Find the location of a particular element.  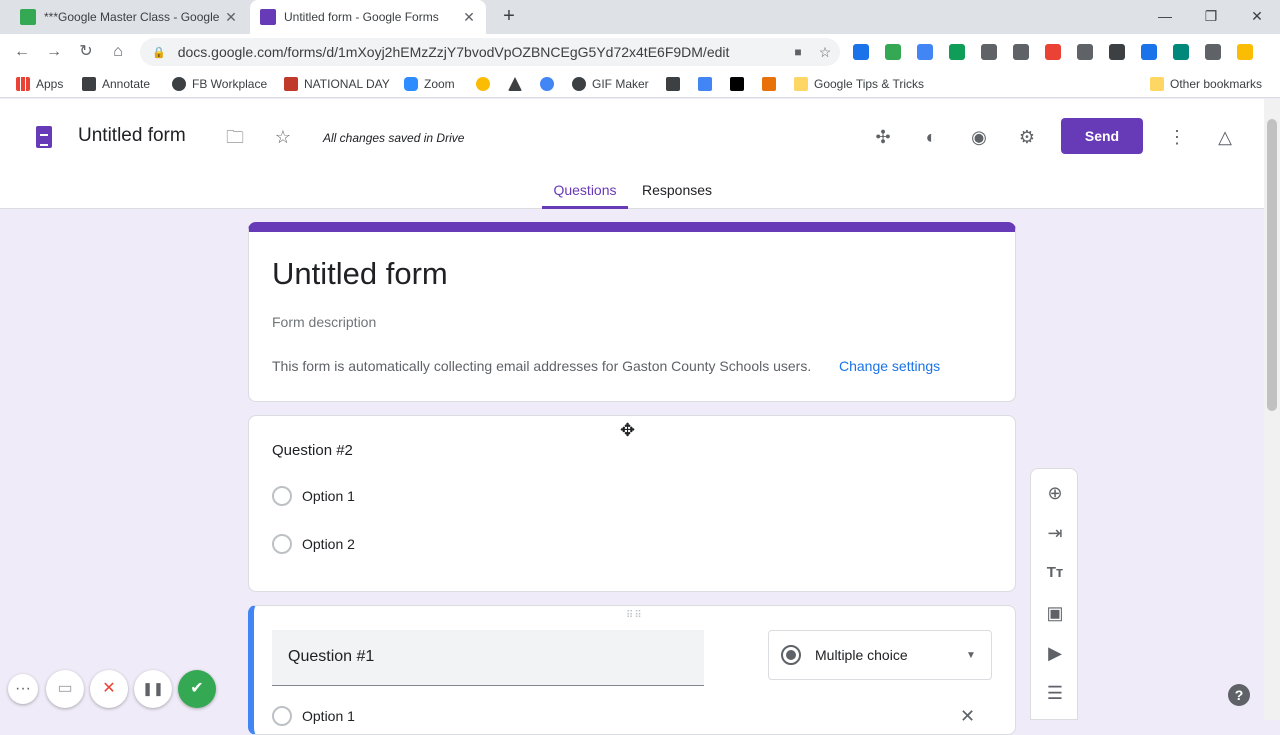

tab-responses: Responses is located at coordinates (677, 190).